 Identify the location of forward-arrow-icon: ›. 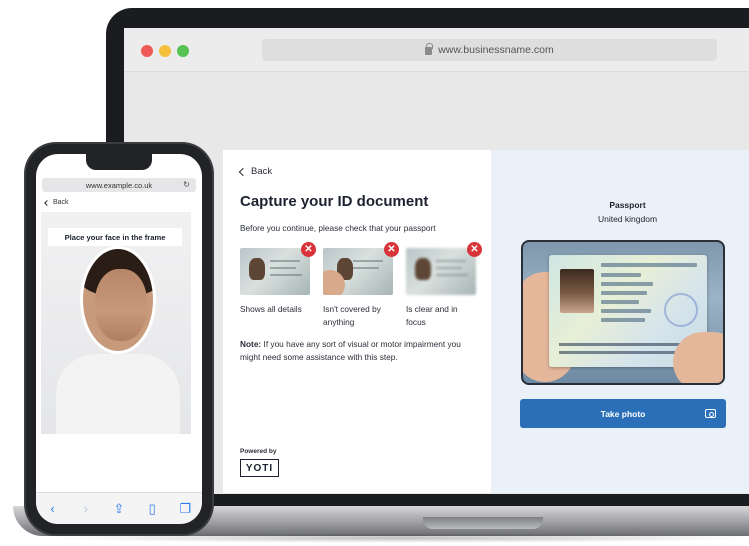
(86, 508).